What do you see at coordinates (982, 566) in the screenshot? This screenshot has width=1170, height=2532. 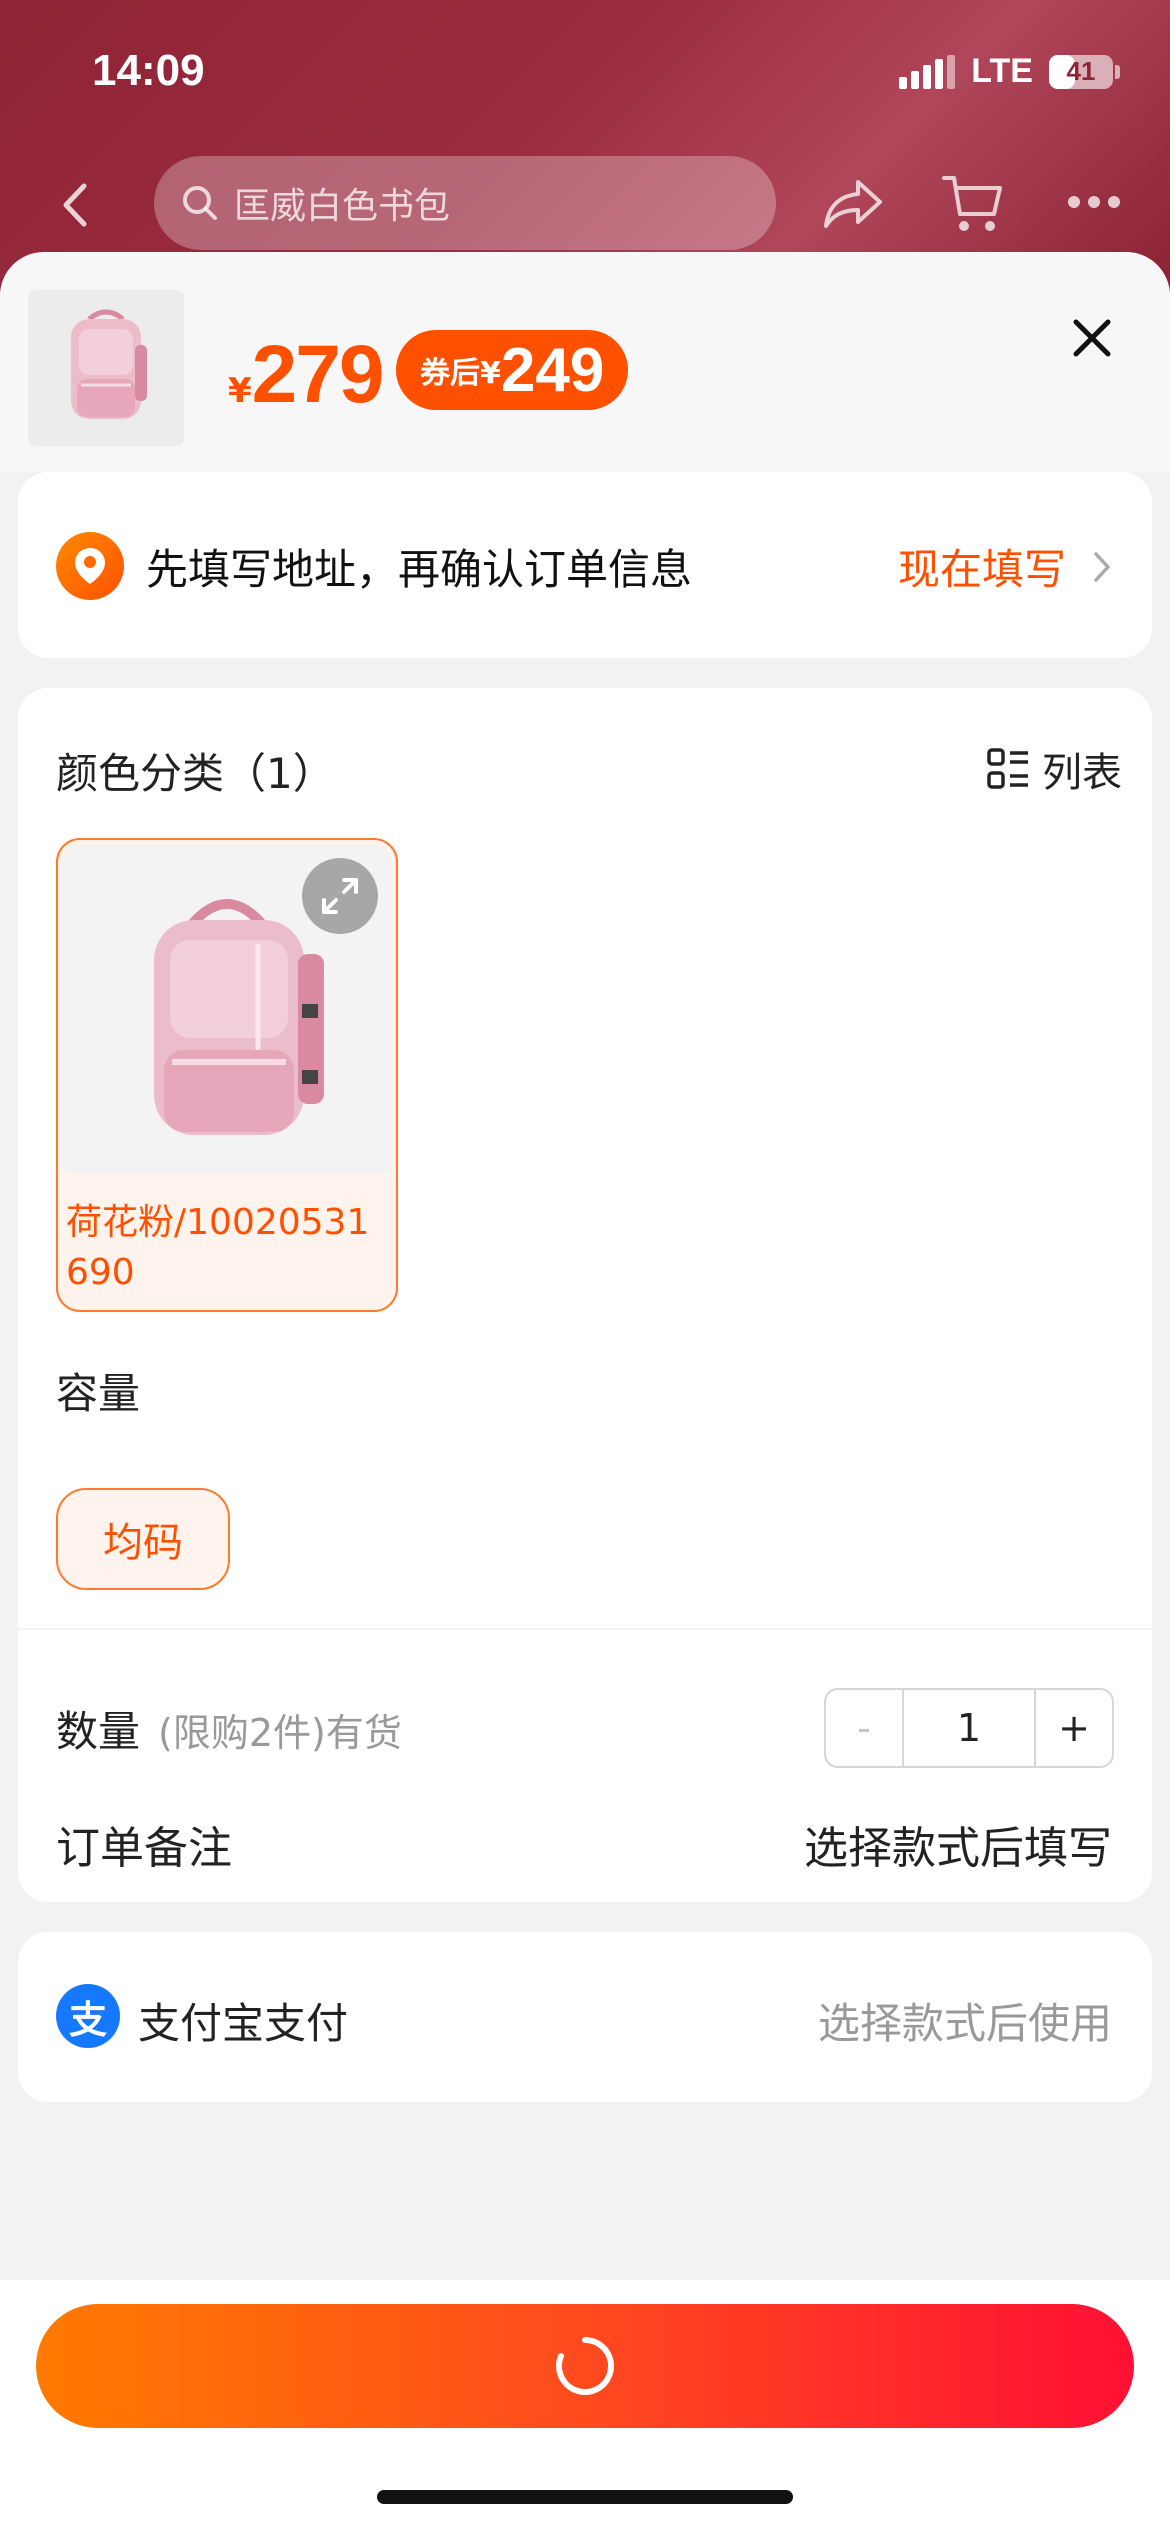 I see `fill-address-link: 现在填写` at bounding box center [982, 566].